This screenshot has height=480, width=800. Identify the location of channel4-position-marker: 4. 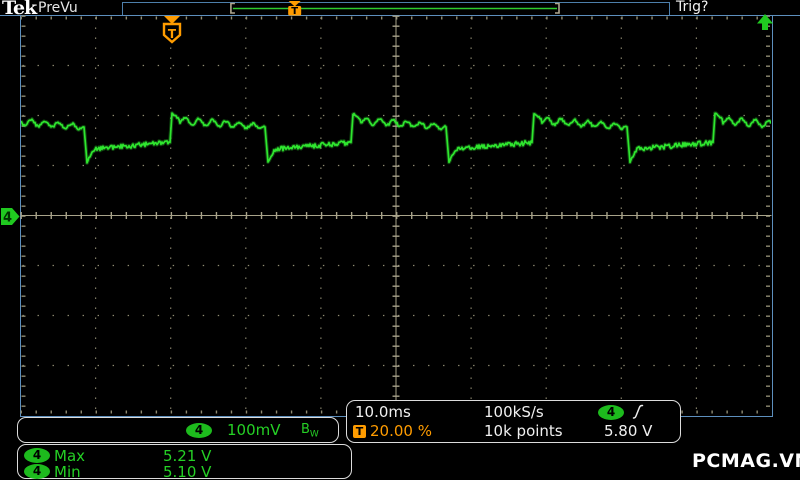
(10, 217).